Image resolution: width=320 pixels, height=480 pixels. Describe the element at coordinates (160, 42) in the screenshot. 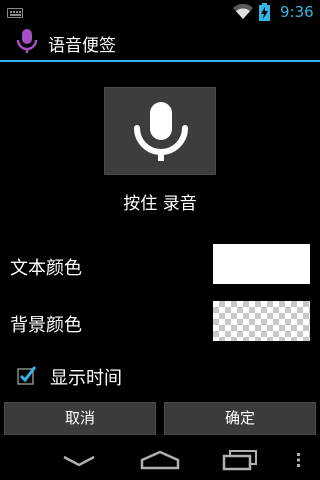

I see `action-bar: 语音便签` at that location.